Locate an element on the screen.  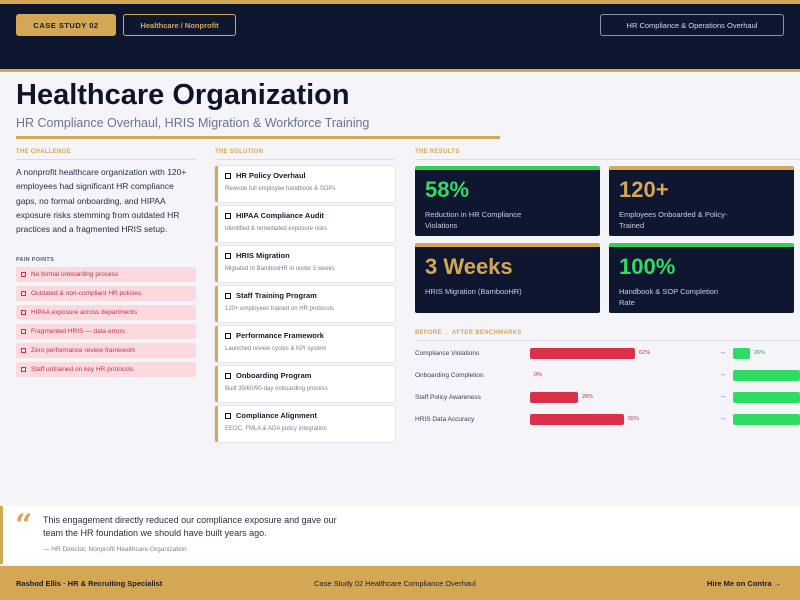
pain-point-item: Outdated & non-compliant HR policies is located at coordinates (106, 293).